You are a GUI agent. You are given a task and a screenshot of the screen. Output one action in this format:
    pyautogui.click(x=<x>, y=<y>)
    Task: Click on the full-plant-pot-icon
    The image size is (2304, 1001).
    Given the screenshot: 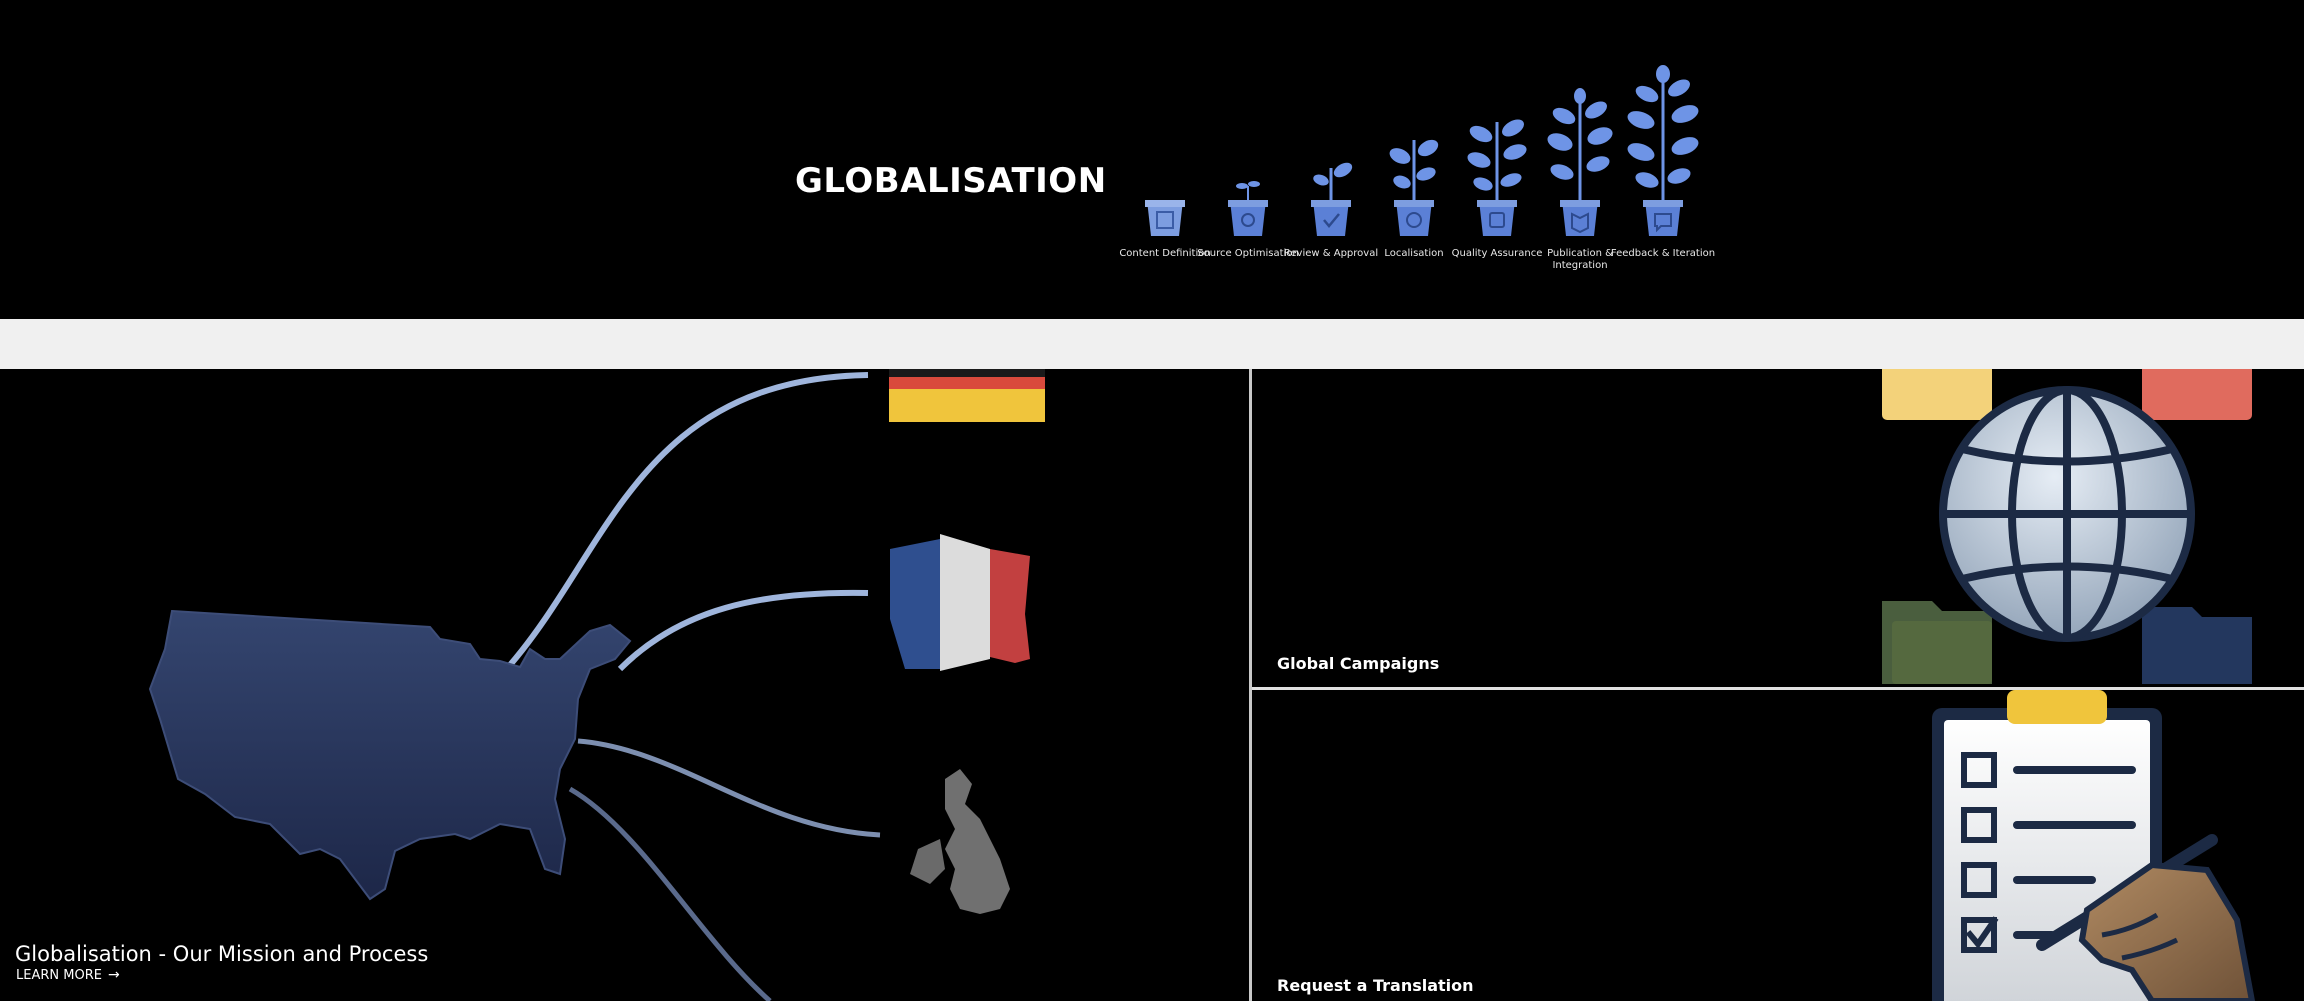 What is the action you would take?
    pyautogui.click(x=1663, y=150)
    